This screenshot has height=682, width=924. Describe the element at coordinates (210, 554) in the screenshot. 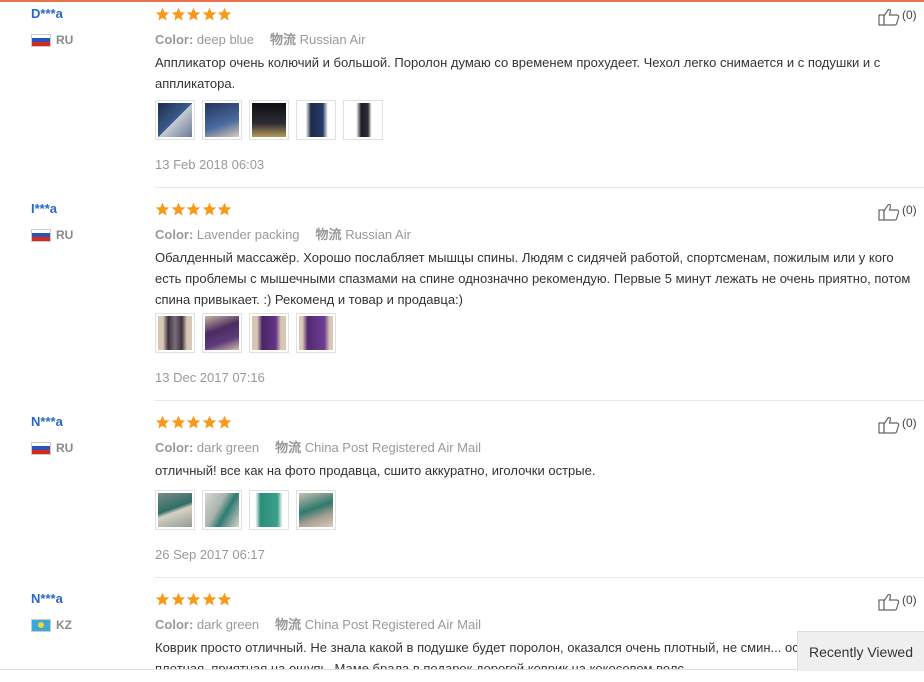

I see `review-date: 26 Sep 2017 06:17` at that location.